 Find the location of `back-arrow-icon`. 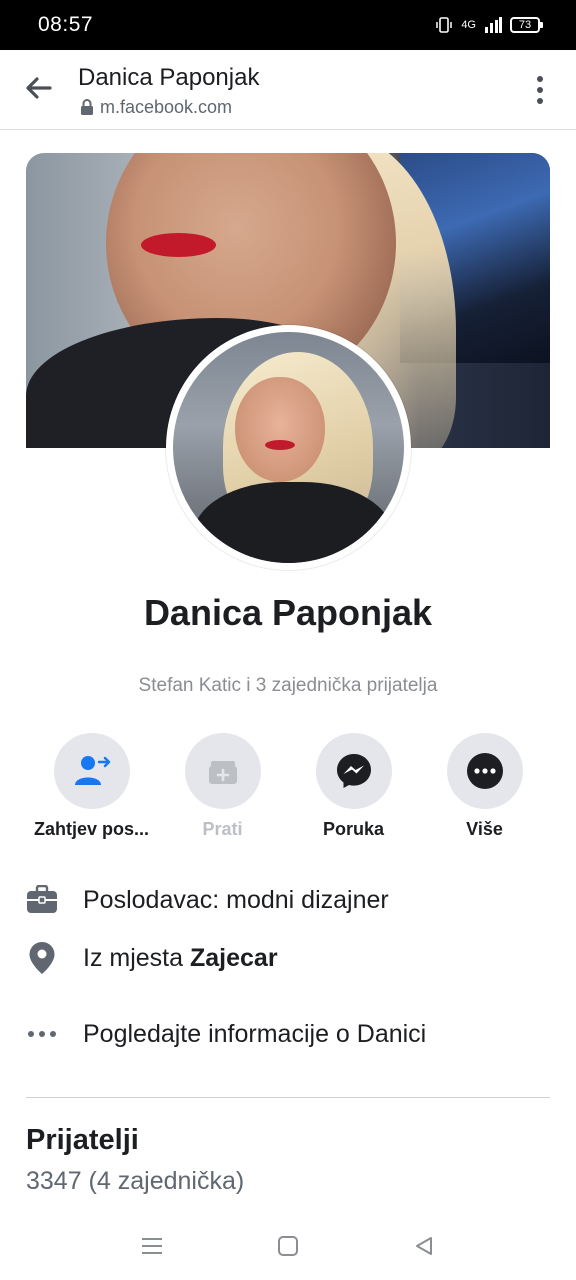

back-arrow-icon is located at coordinates (38, 88).